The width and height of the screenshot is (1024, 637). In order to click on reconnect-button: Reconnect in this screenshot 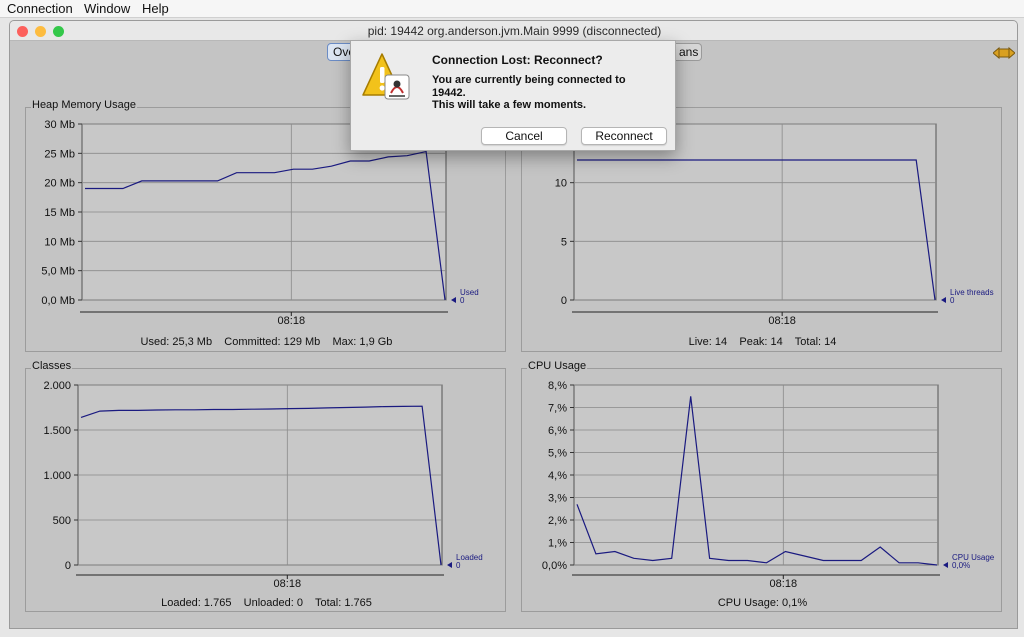, I will do `click(624, 136)`.